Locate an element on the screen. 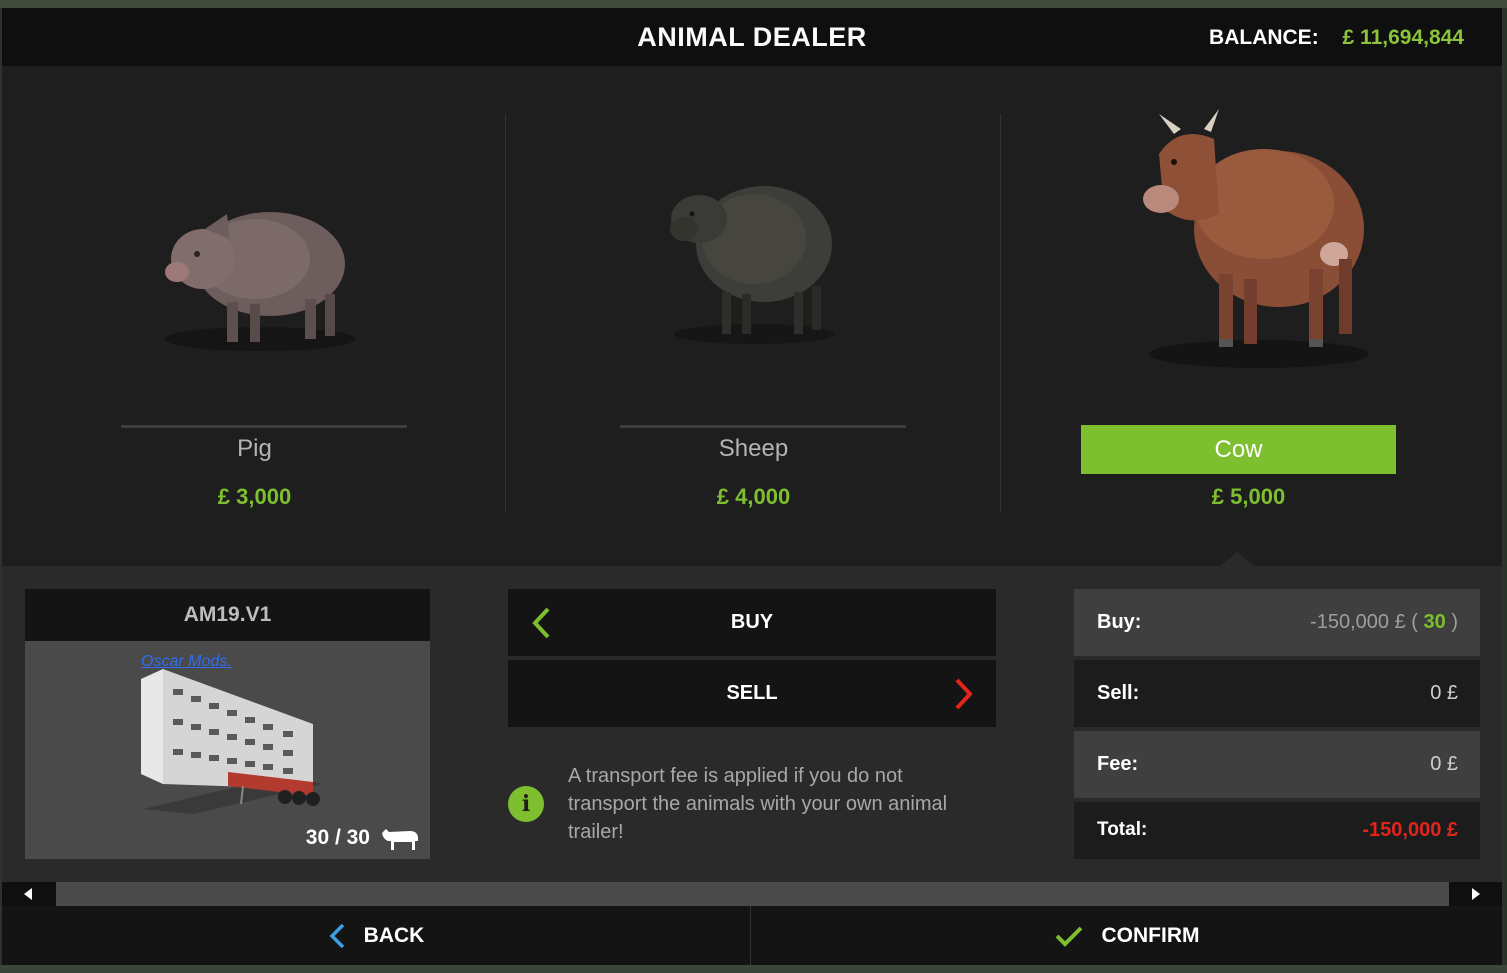 The height and width of the screenshot is (973, 1507). summary-total-value: -150,000 £ is located at coordinates (1410, 830).